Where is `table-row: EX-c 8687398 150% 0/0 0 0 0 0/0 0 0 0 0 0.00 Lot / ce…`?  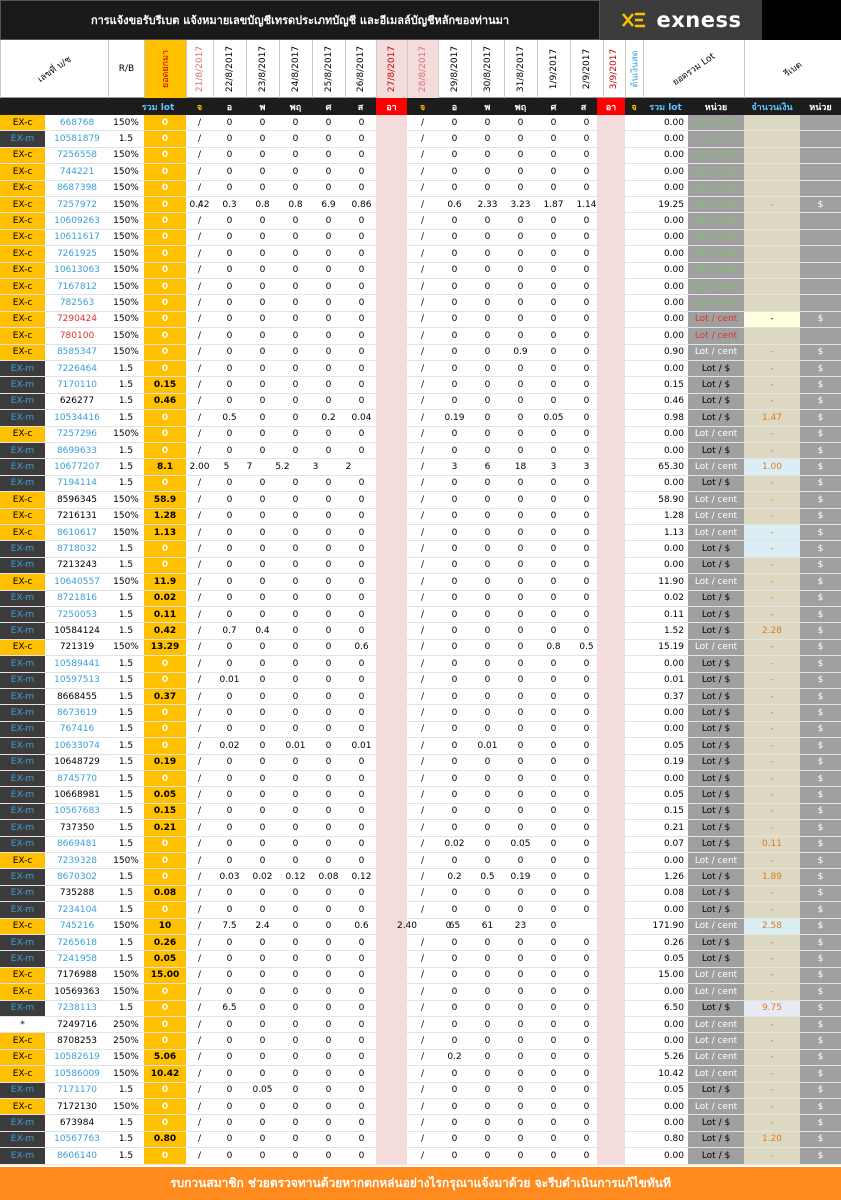 table-row: EX-c 8687398 150% 0/0 0 0 0 0/0 0 0 0 0 0.00 Lot / ce… is located at coordinates (420, 188).